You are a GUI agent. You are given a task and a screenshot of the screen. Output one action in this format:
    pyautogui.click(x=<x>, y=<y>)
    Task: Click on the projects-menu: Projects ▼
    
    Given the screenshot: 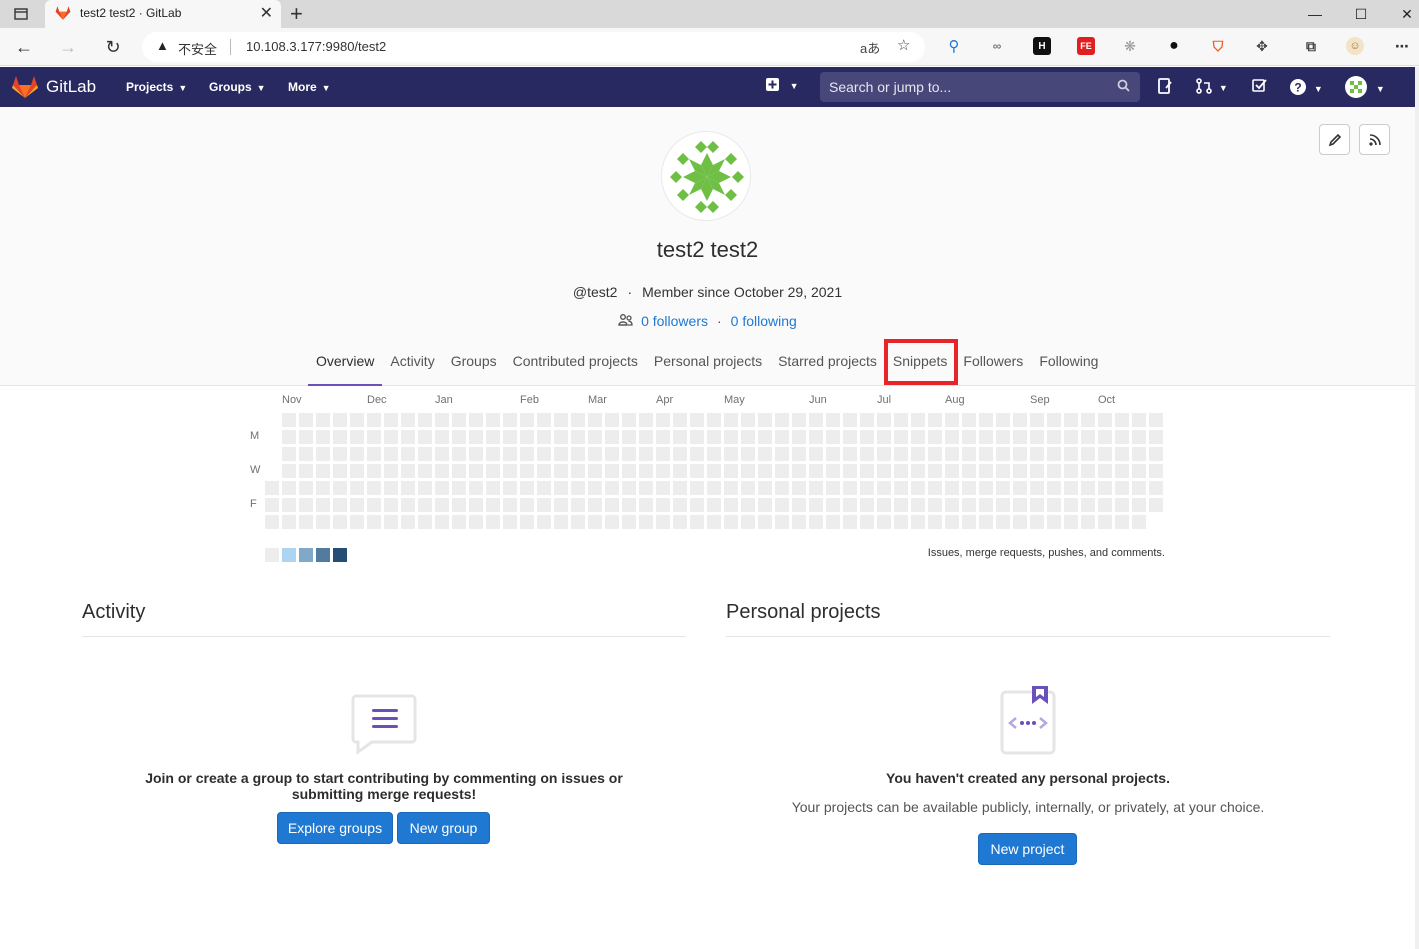 What is the action you would take?
    pyautogui.click(x=156, y=87)
    